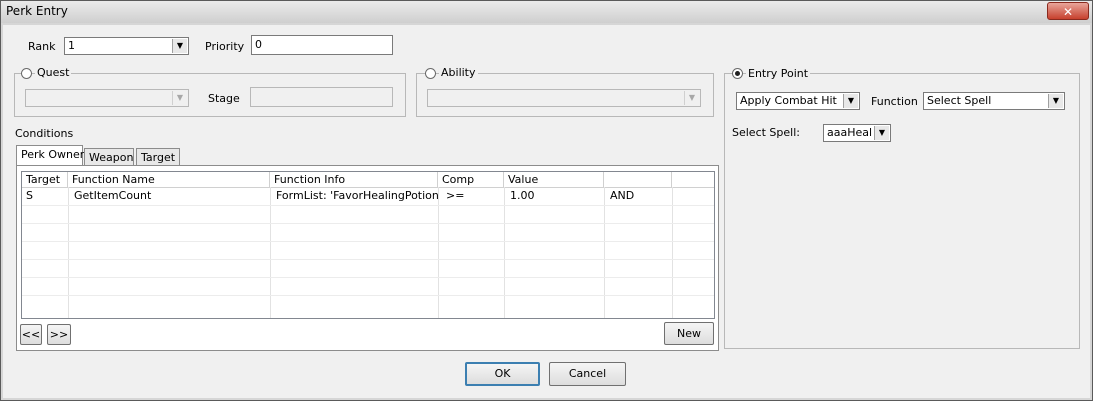 The height and width of the screenshot is (401, 1093). I want to click on new-condition-button: New, so click(689, 333).